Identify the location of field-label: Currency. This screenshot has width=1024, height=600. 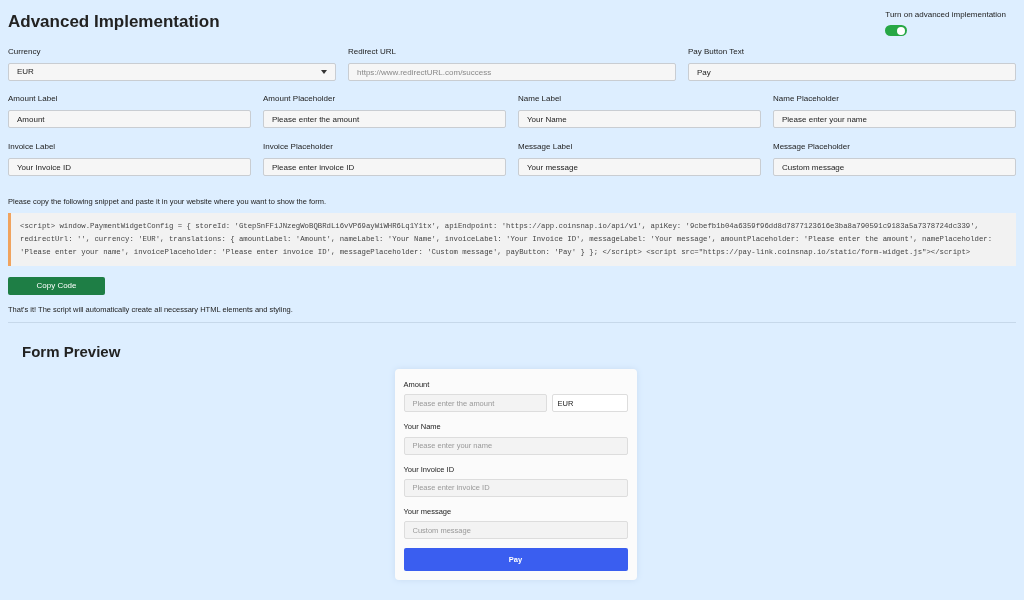
(25, 52).